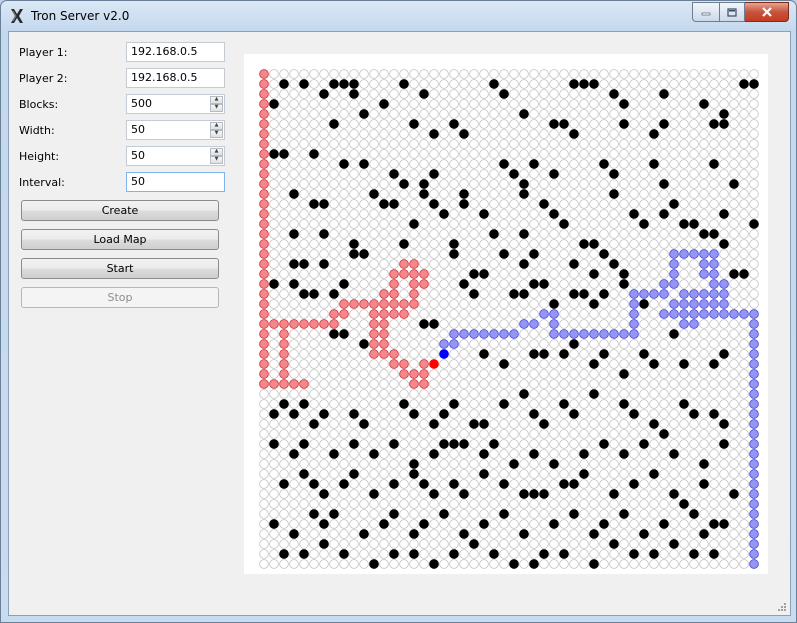 This screenshot has width=797, height=623. What do you see at coordinates (398, 16) in the screenshot?
I see `title-bar: Tron Server v2.0` at bounding box center [398, 16].